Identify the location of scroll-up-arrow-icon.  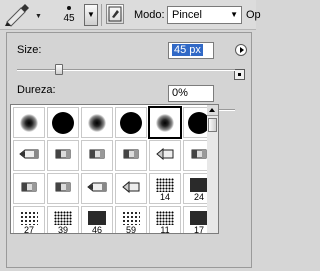
(212, 110).